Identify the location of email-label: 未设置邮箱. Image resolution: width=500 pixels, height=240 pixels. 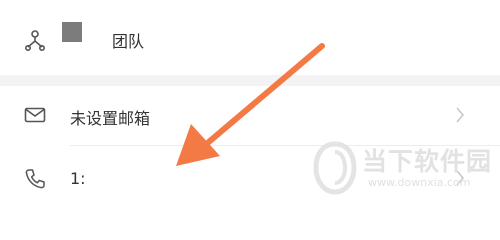
(110, 118).